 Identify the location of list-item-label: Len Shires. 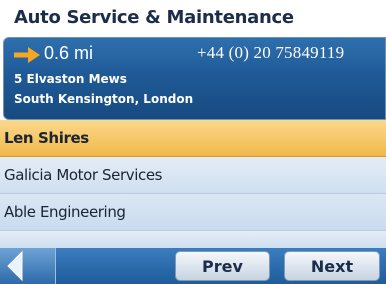
(46, 138).